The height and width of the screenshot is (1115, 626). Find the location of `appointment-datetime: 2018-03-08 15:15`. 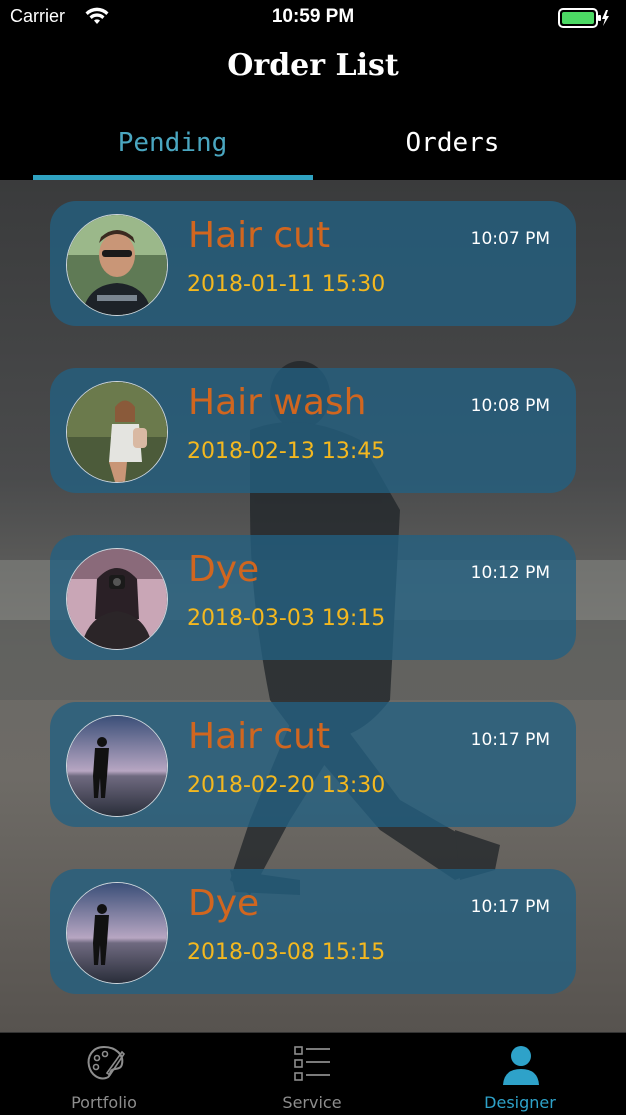

appointment-datetime: 2018-03-08 15:15 is located at coordinates (286, 952).